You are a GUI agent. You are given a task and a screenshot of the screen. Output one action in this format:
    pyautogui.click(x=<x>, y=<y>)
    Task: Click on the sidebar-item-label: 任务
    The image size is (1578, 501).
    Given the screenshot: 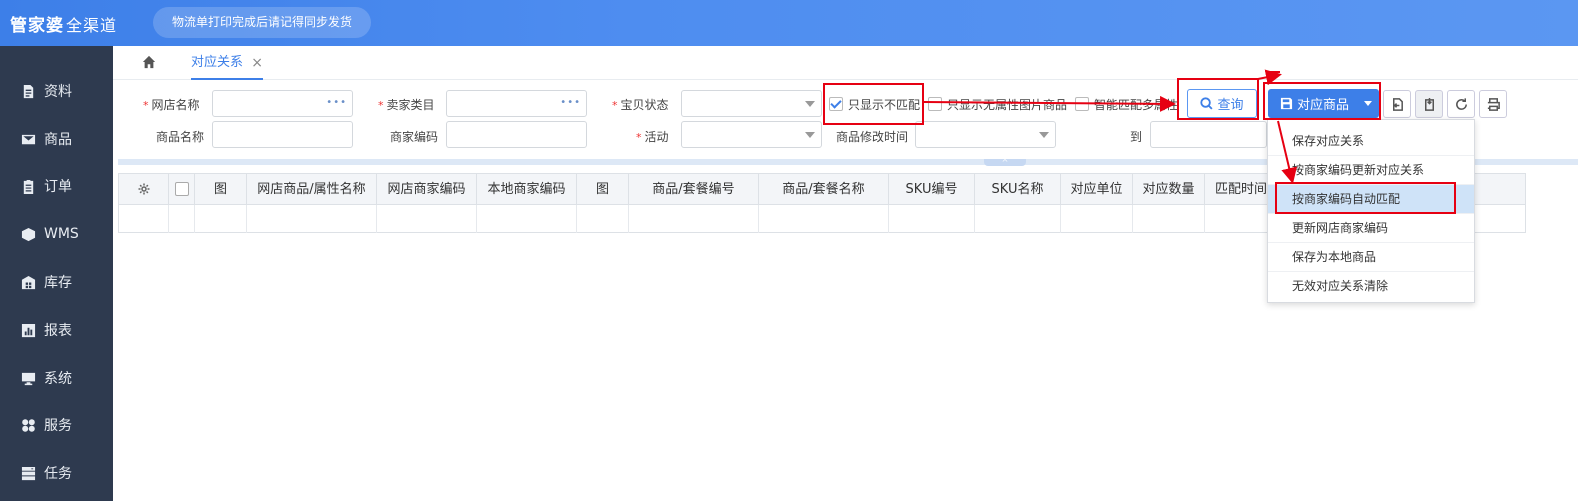 What is the action you would take?
    pyautogui.click(x=58, y=474)
    